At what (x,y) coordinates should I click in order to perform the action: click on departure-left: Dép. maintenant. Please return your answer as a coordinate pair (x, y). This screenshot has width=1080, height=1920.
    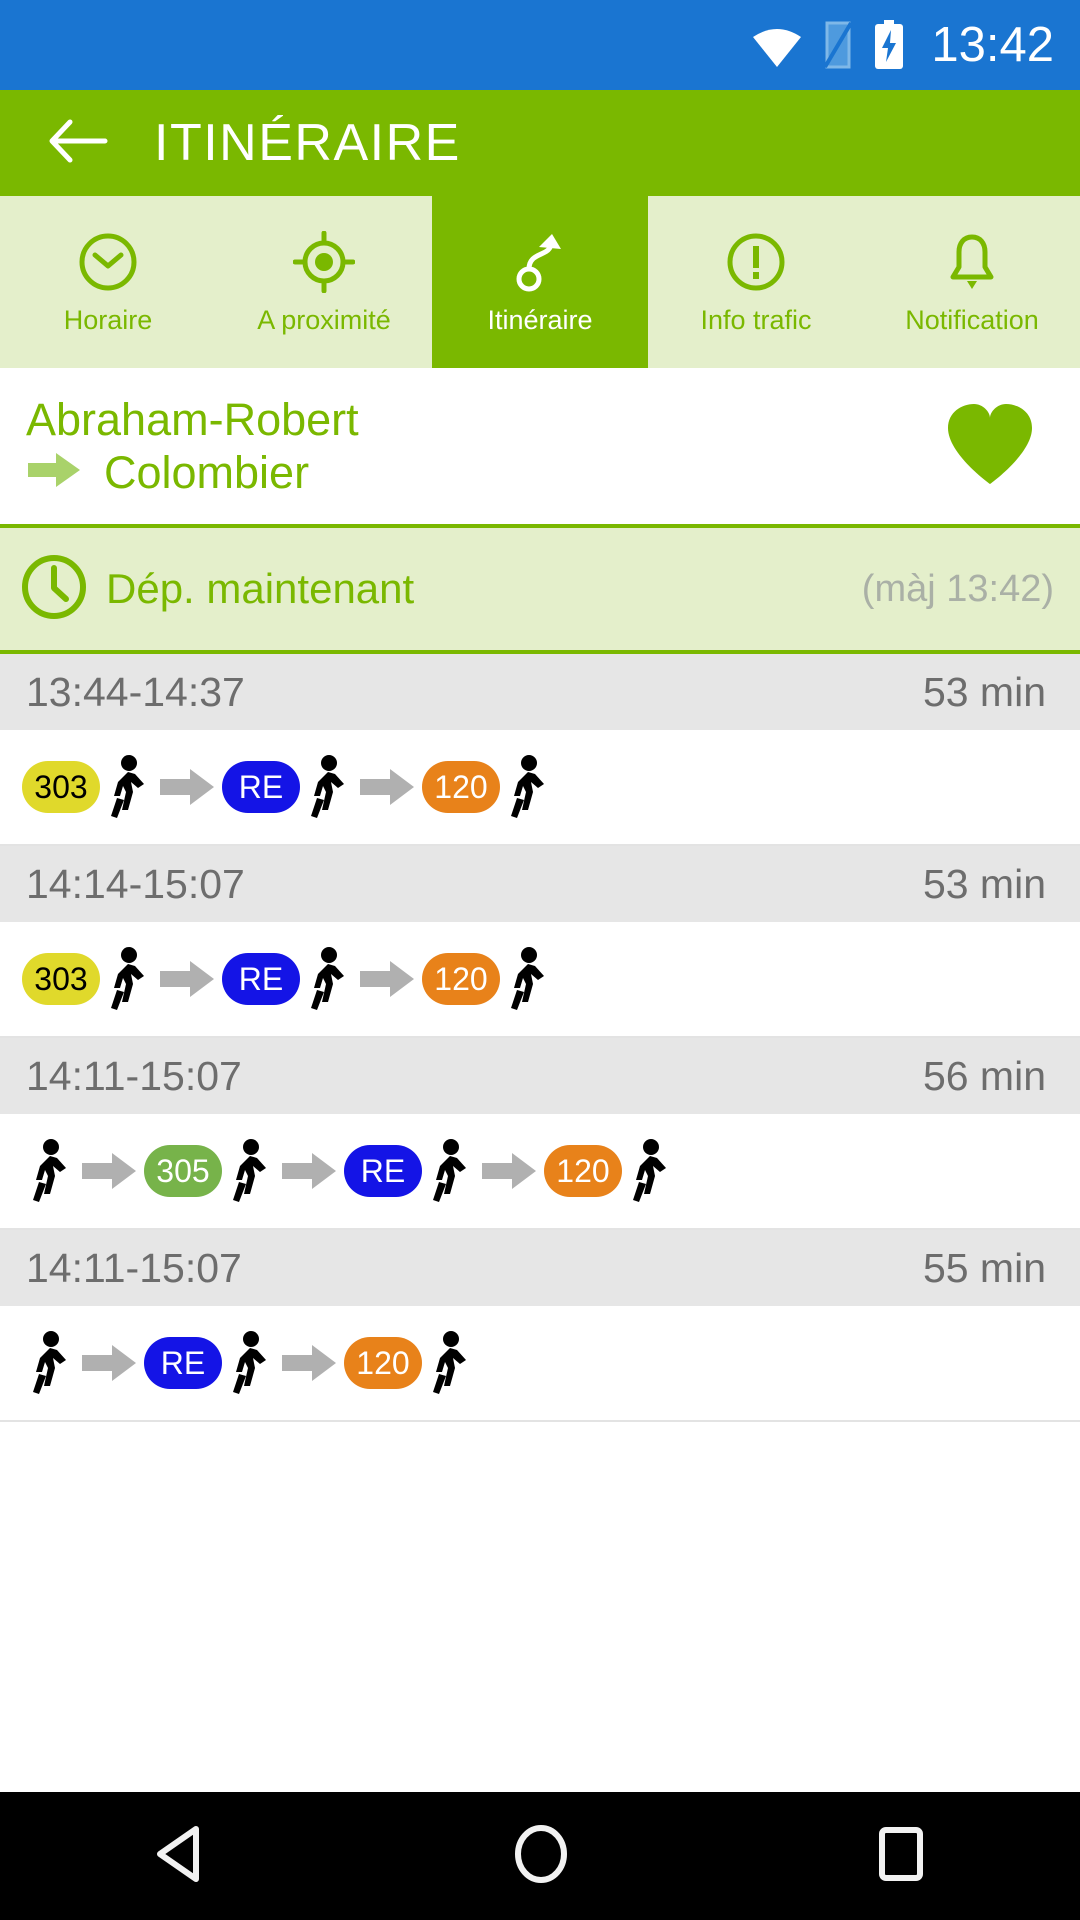
    Looking at the image, I should click on (216, 589).